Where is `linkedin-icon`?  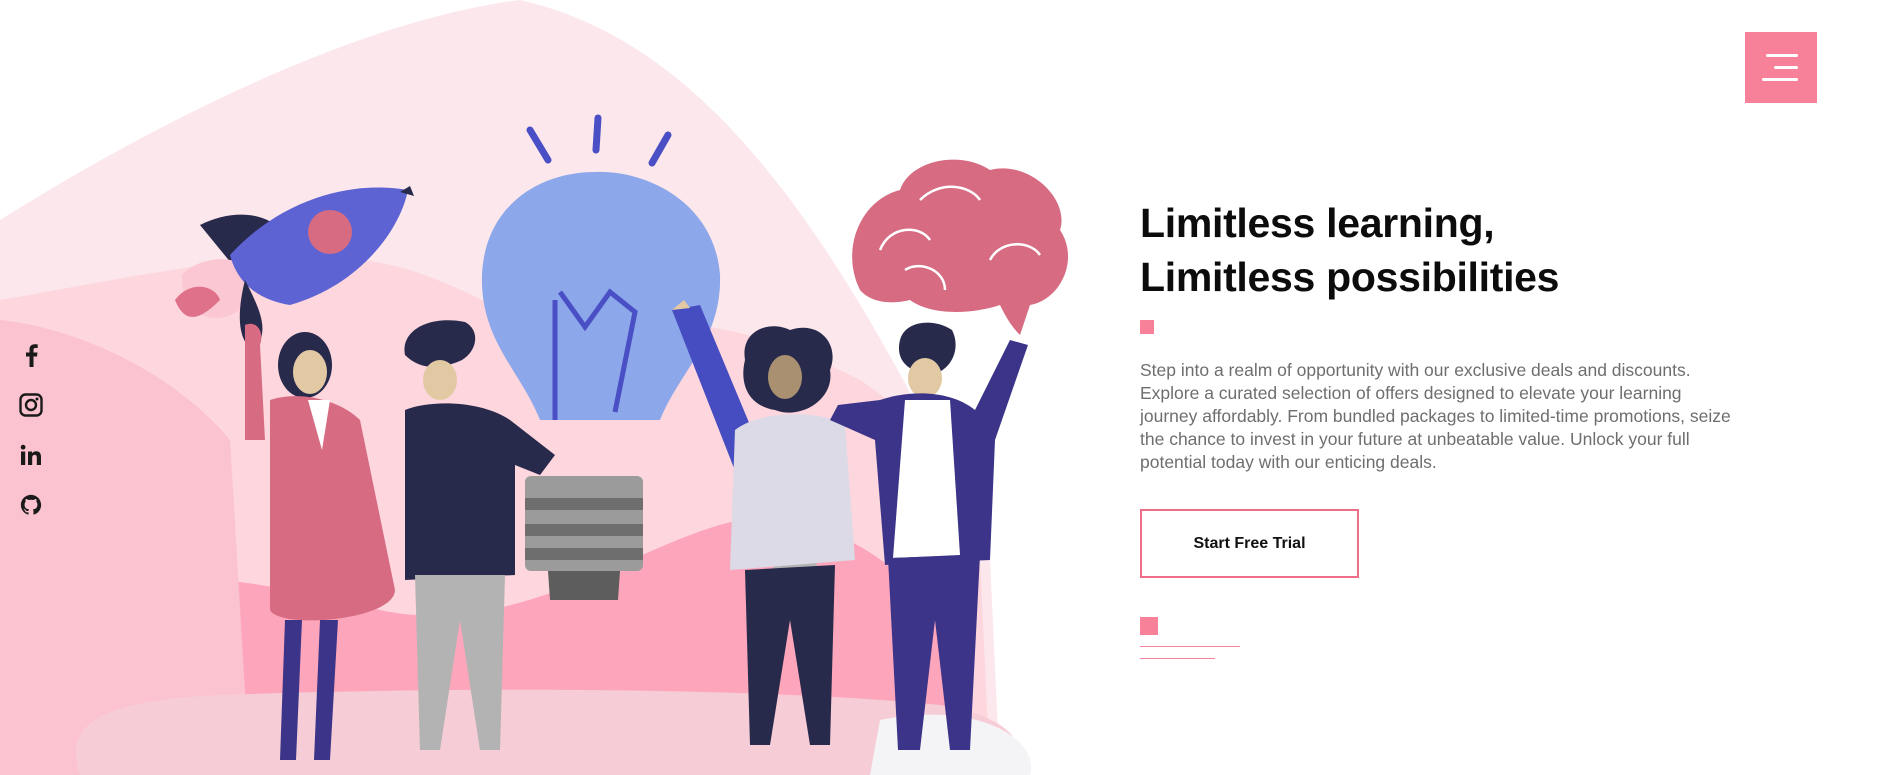
linkedin-icon is located at coordinates (30, 454).